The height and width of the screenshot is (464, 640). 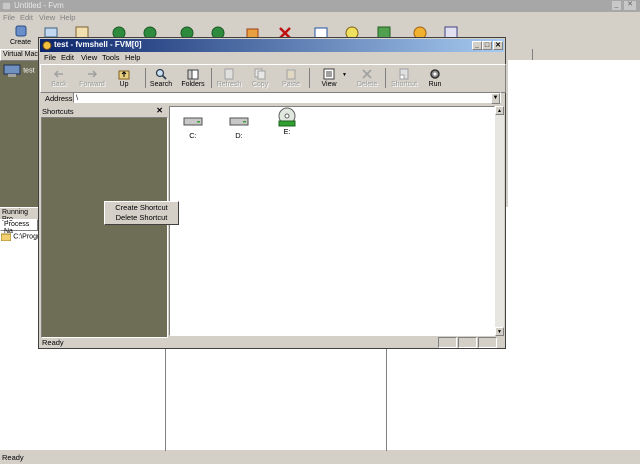 I want to click on maximize-button: □, so click(x=487, y=45).